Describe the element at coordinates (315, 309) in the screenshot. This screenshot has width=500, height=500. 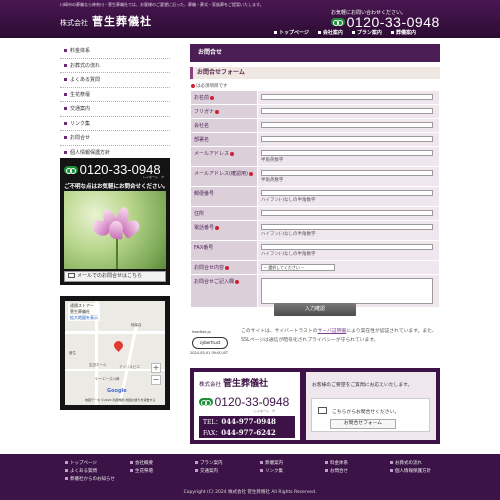
I see `confirm-button: 入力確認` at that location.